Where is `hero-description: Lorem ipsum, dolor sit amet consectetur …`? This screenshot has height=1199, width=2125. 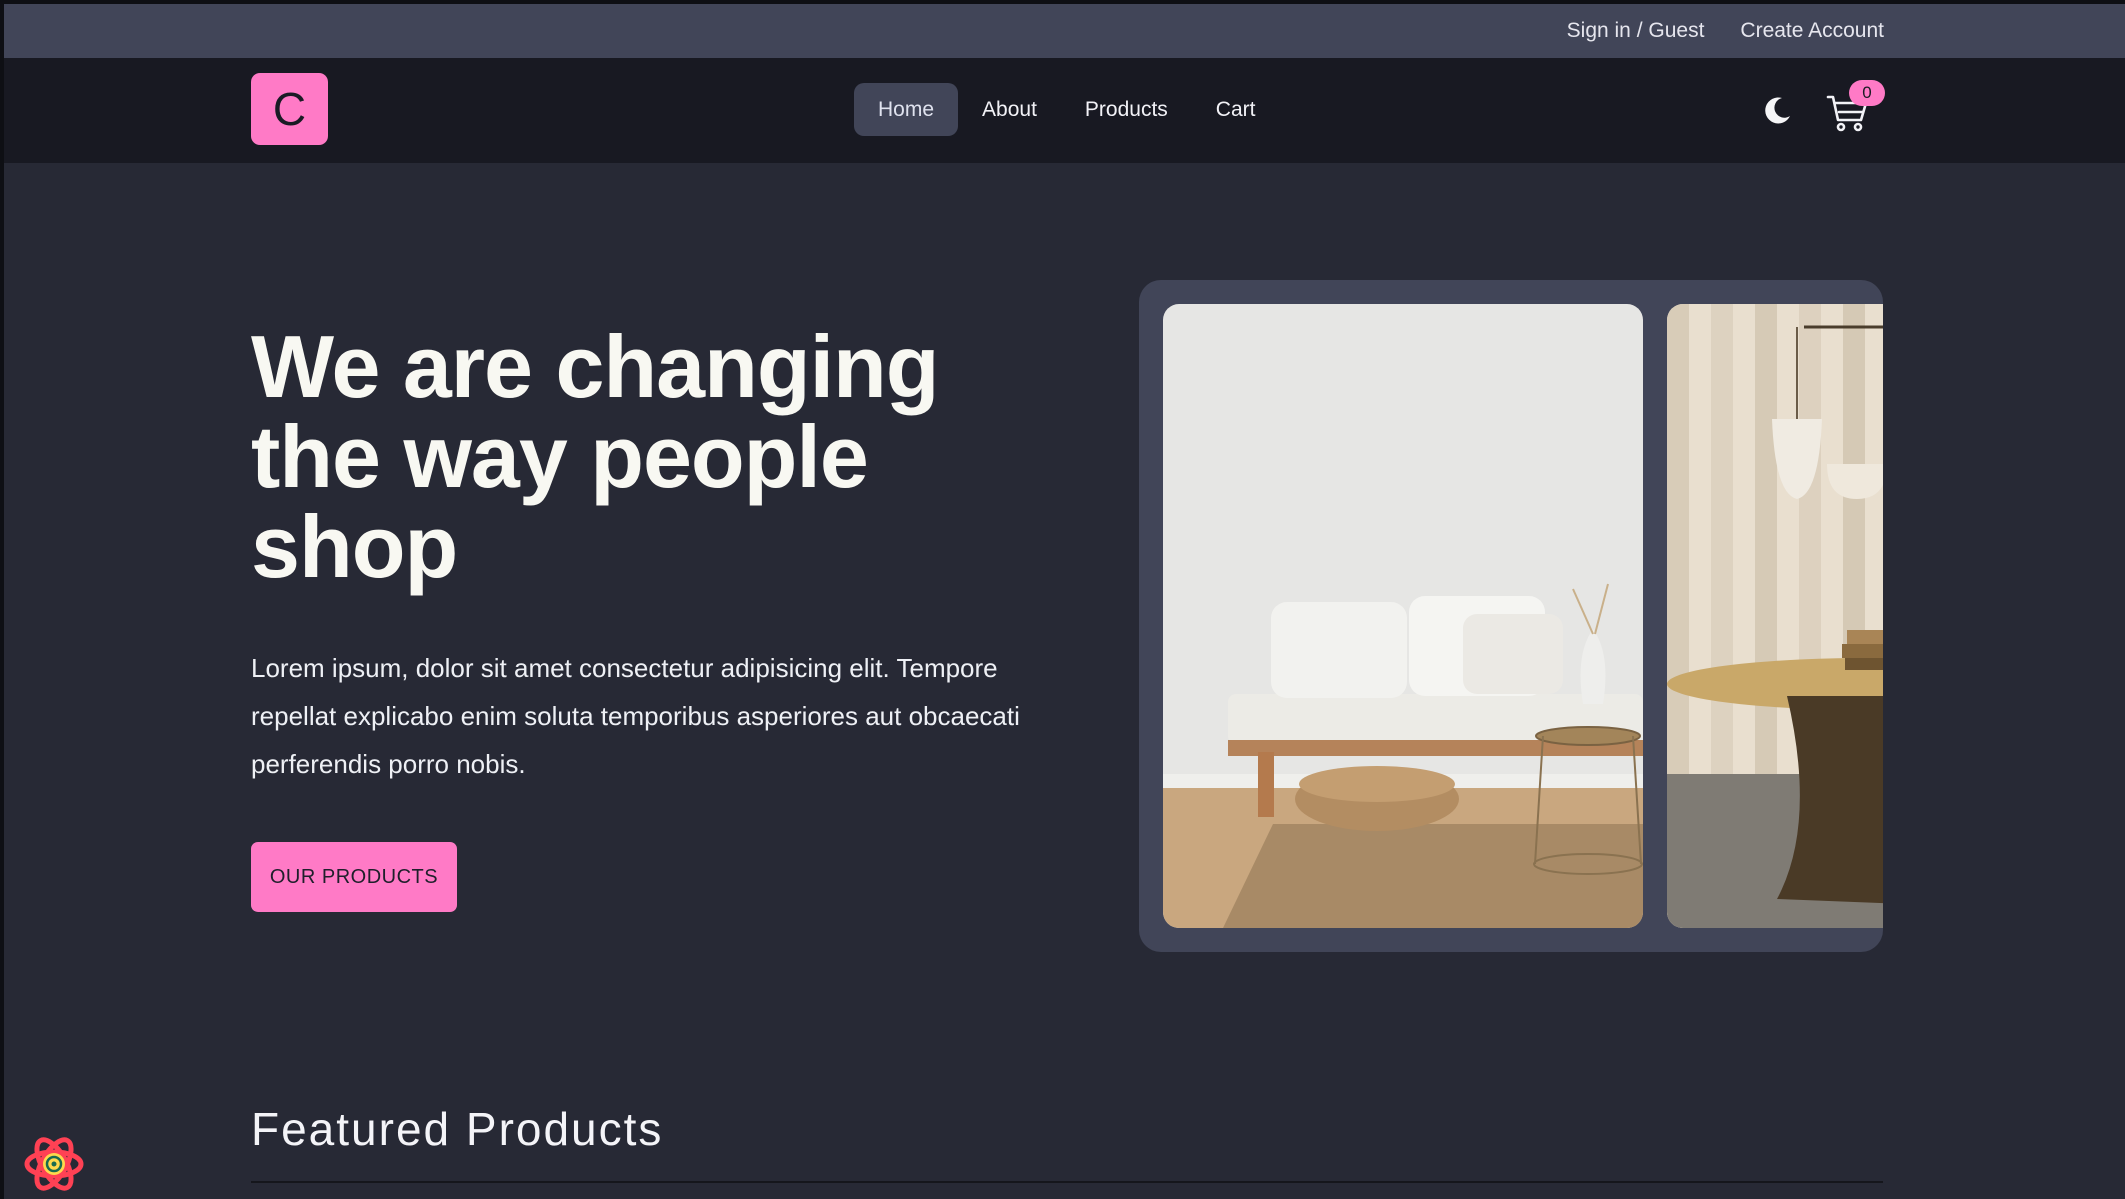 hero-description: Lorem ipsum, dolor sit amet consectetur … is located at coordinates (635, 716).